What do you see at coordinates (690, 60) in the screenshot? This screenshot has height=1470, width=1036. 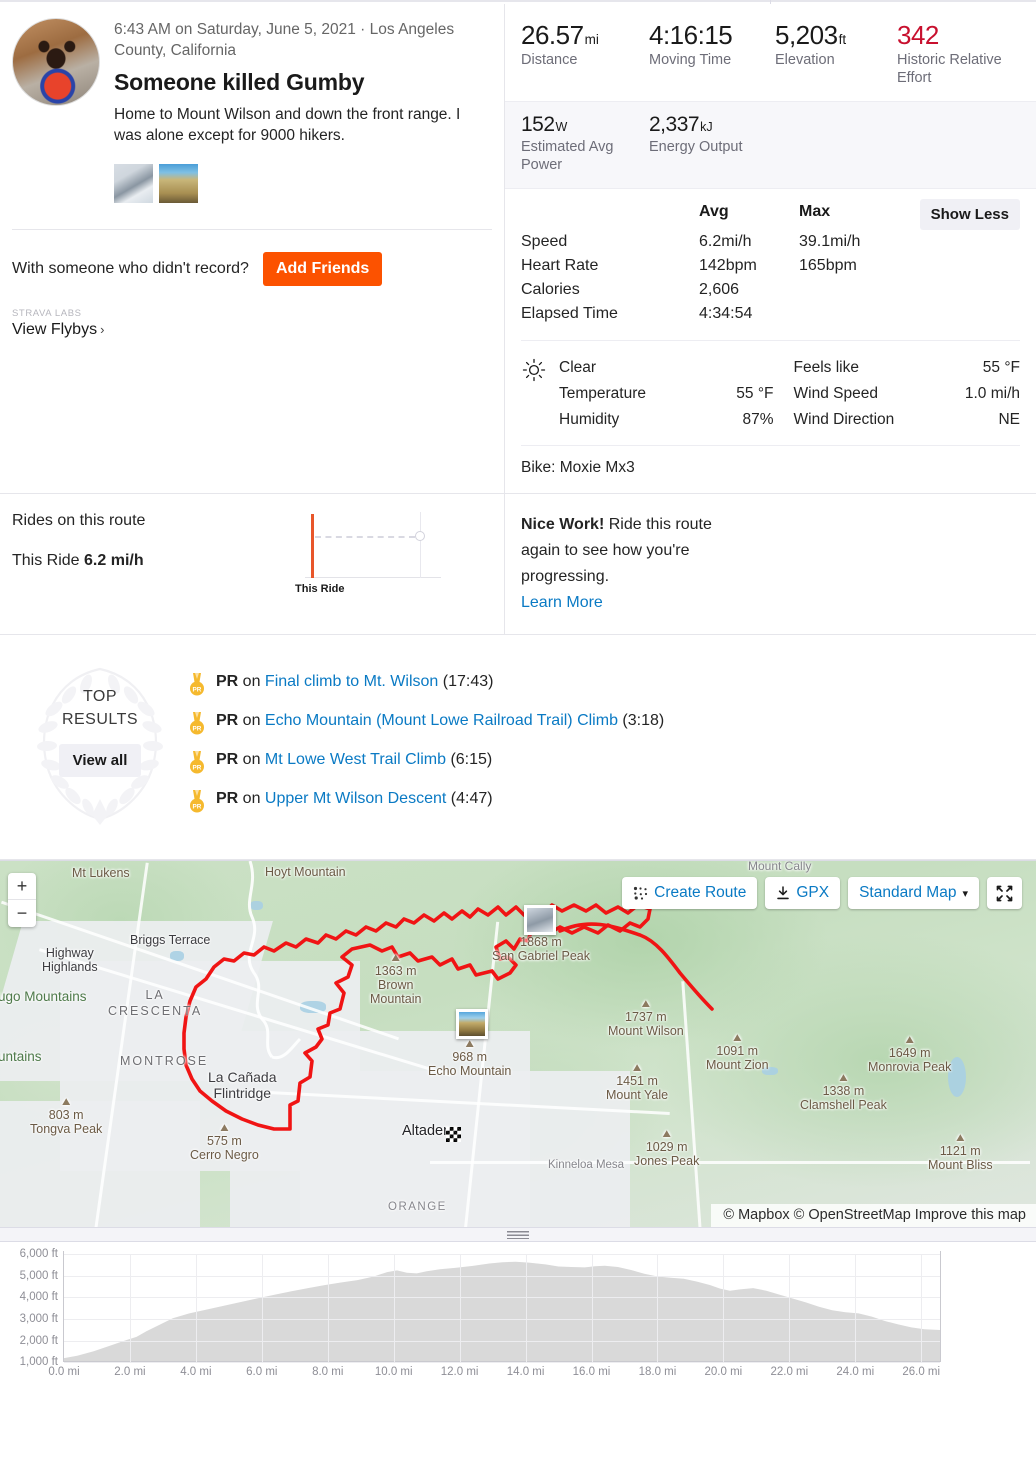 I see `stat-moving-time-label: Moving Time` at bounding box center [690, 60].